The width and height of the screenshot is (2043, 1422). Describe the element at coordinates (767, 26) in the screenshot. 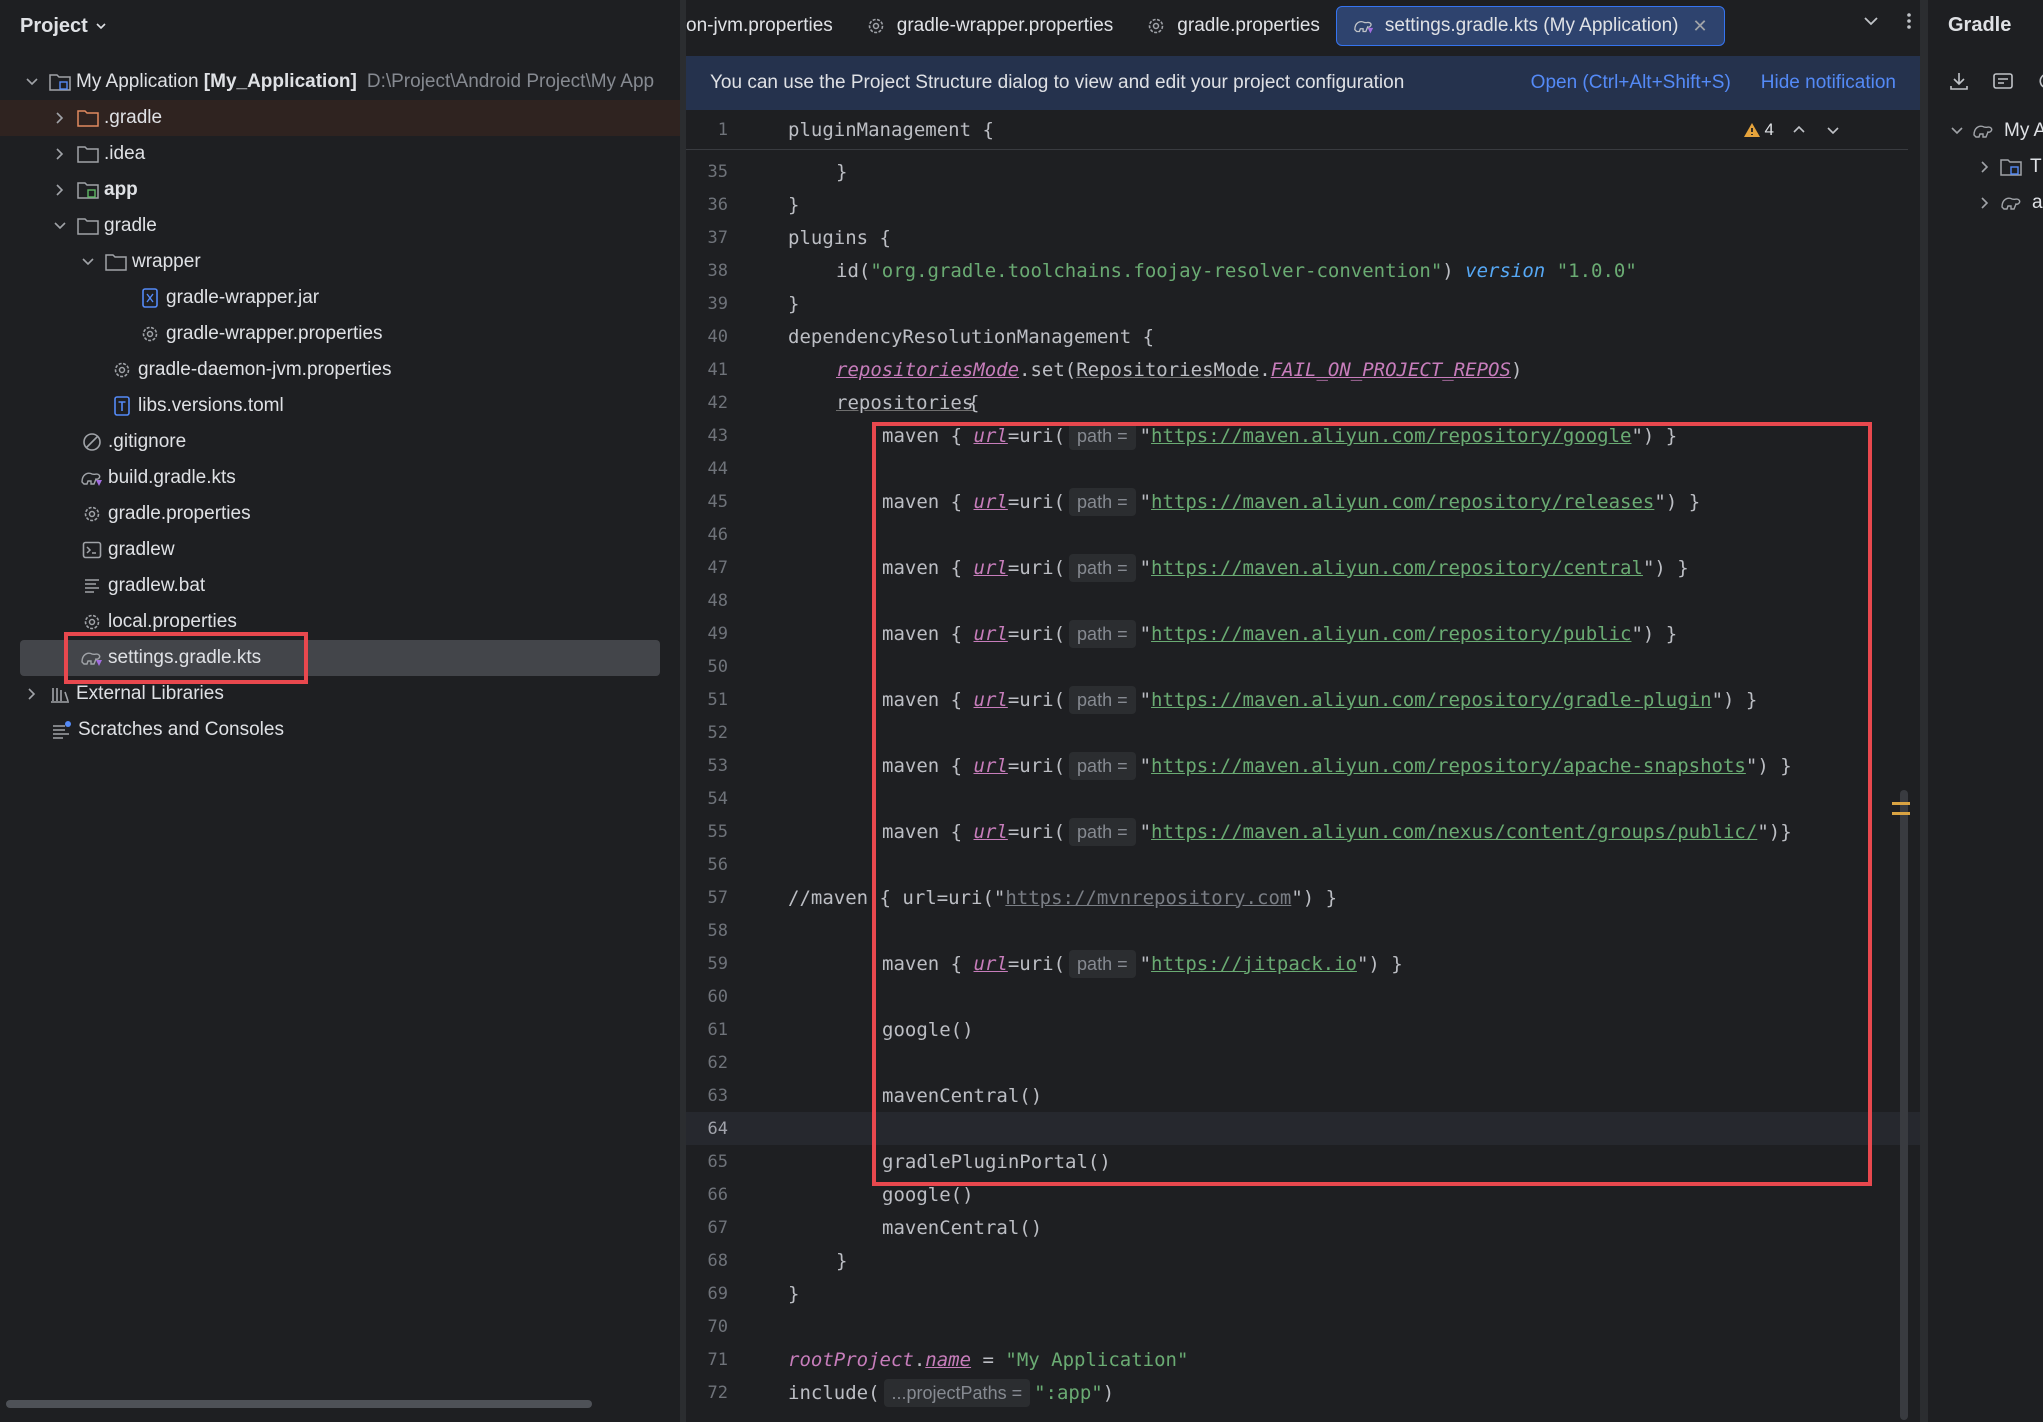

I see `tab-gradle-daemon-jvm: on-jvm.properties` at that location.